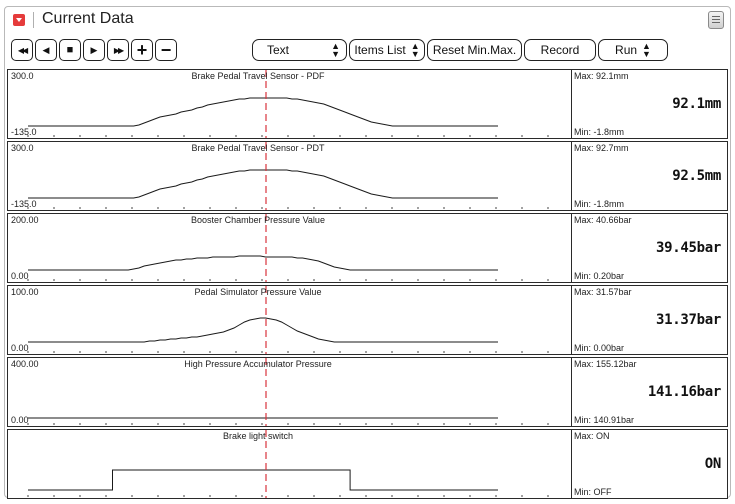 Image resolution: width=735 pixels, height=504 pixels. I want to click on play-button: ▶, so click(94, 50).